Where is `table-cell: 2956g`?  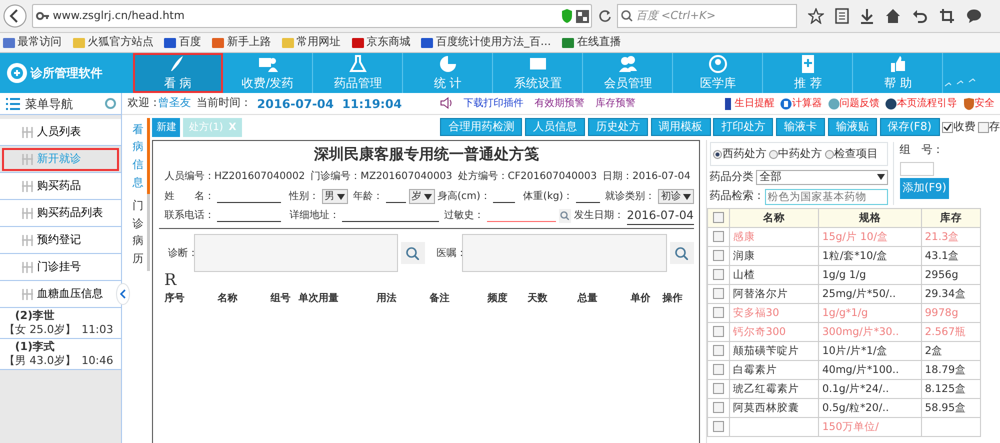 table-cell: 2956g is located at coordinates (950, 274).